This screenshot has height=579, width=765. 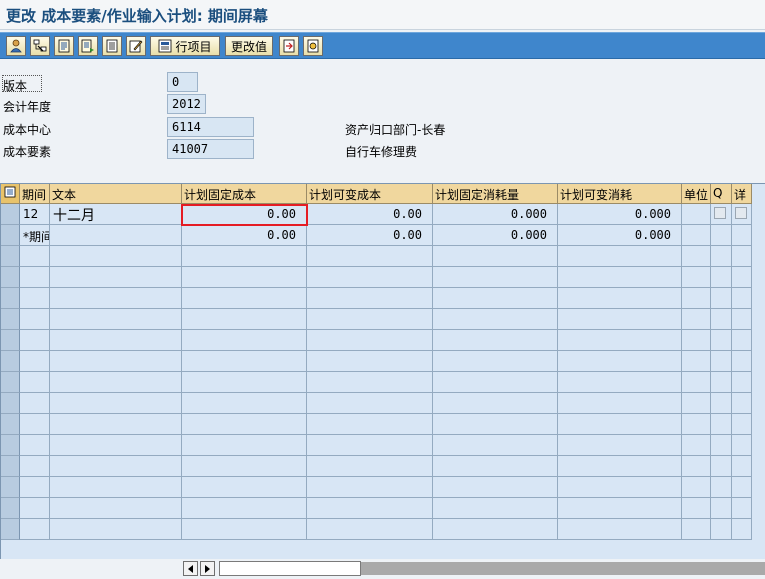 I want to click on detail-checkbox, so click(x=741, y=213).